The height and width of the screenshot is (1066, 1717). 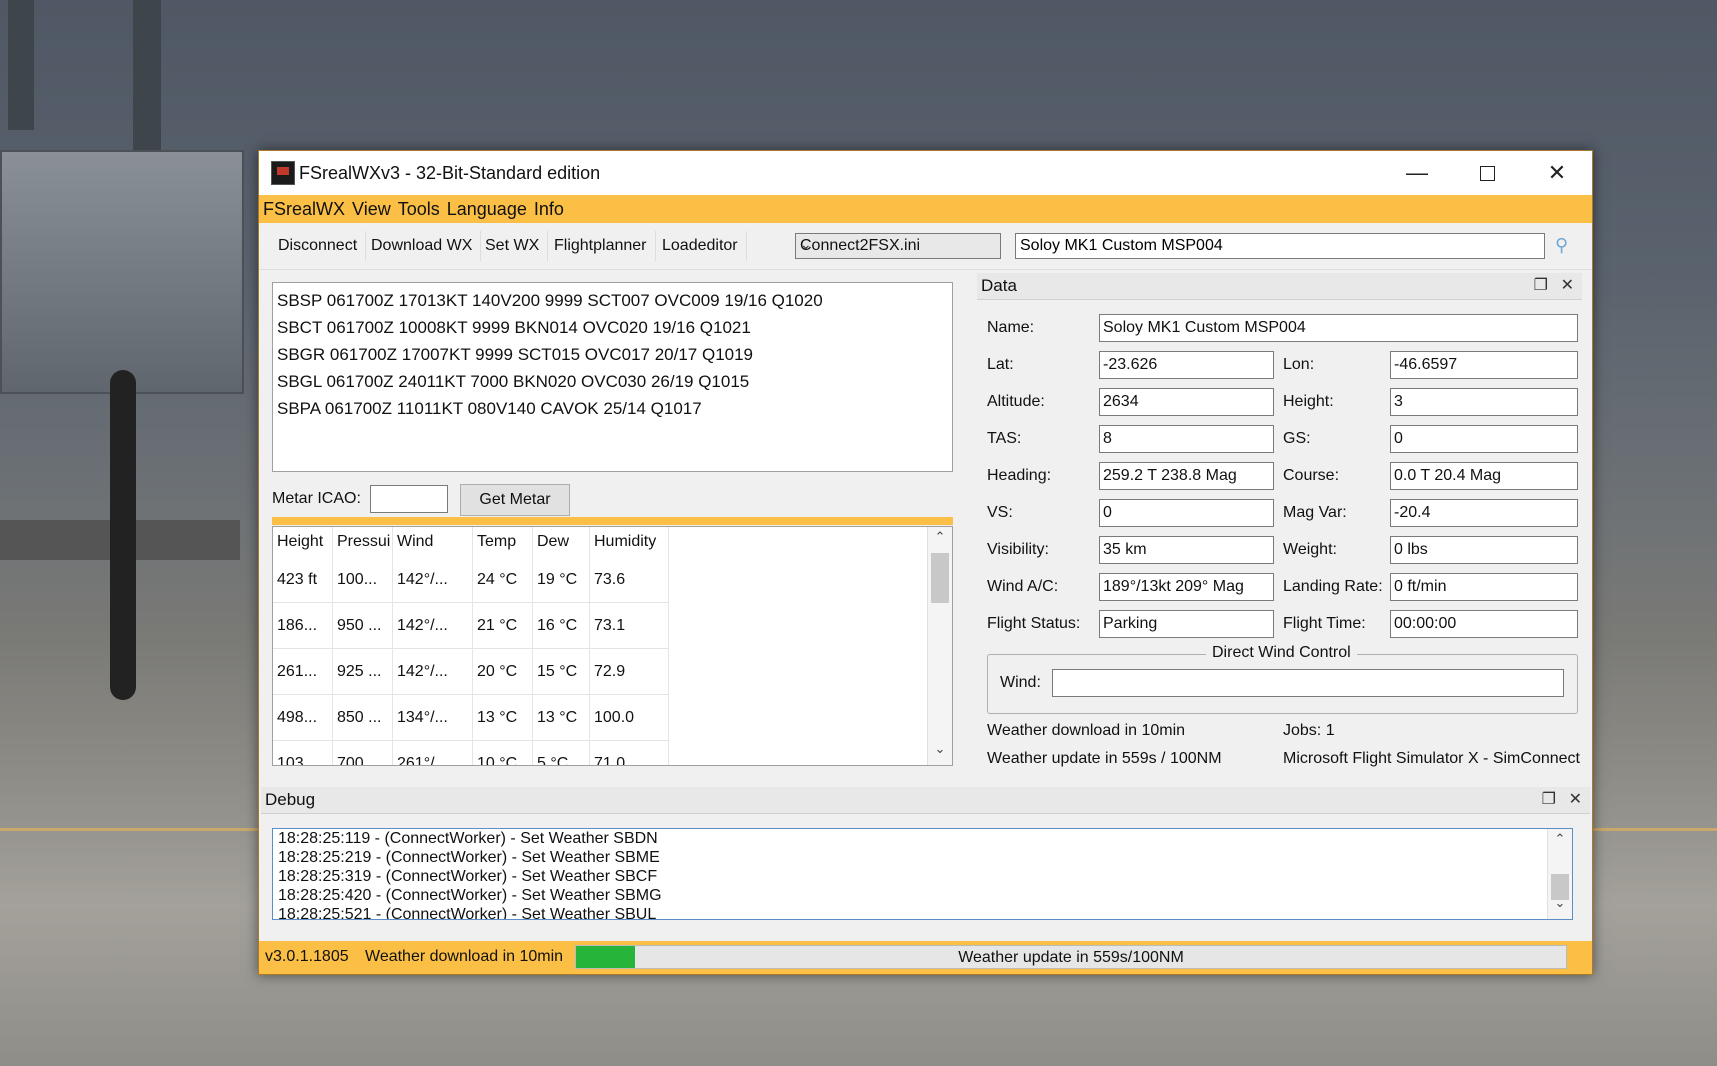 I want to click on weight-field: 0 lbs, so click(x=1484, y=550).